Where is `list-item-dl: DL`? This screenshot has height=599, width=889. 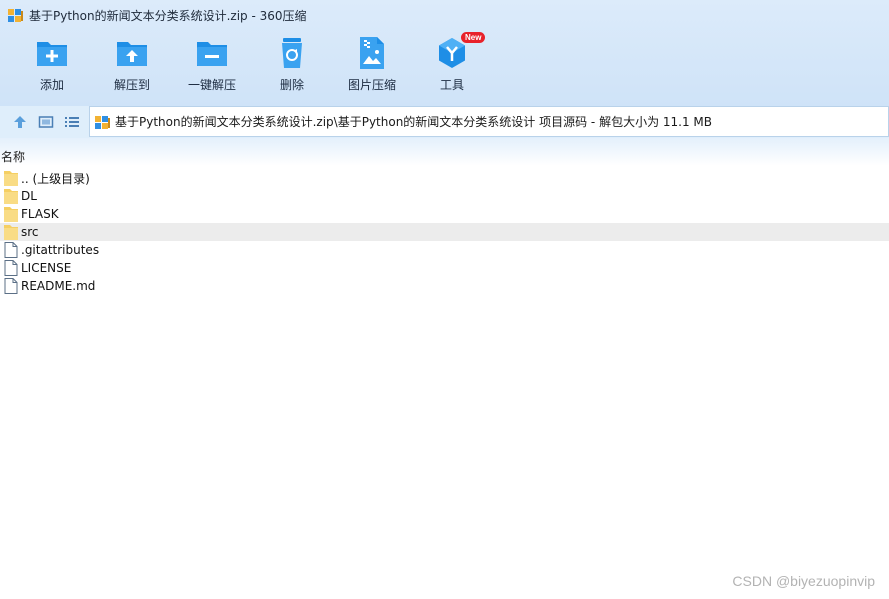 list-item-dl: DL is located at coordinates (444, 196).